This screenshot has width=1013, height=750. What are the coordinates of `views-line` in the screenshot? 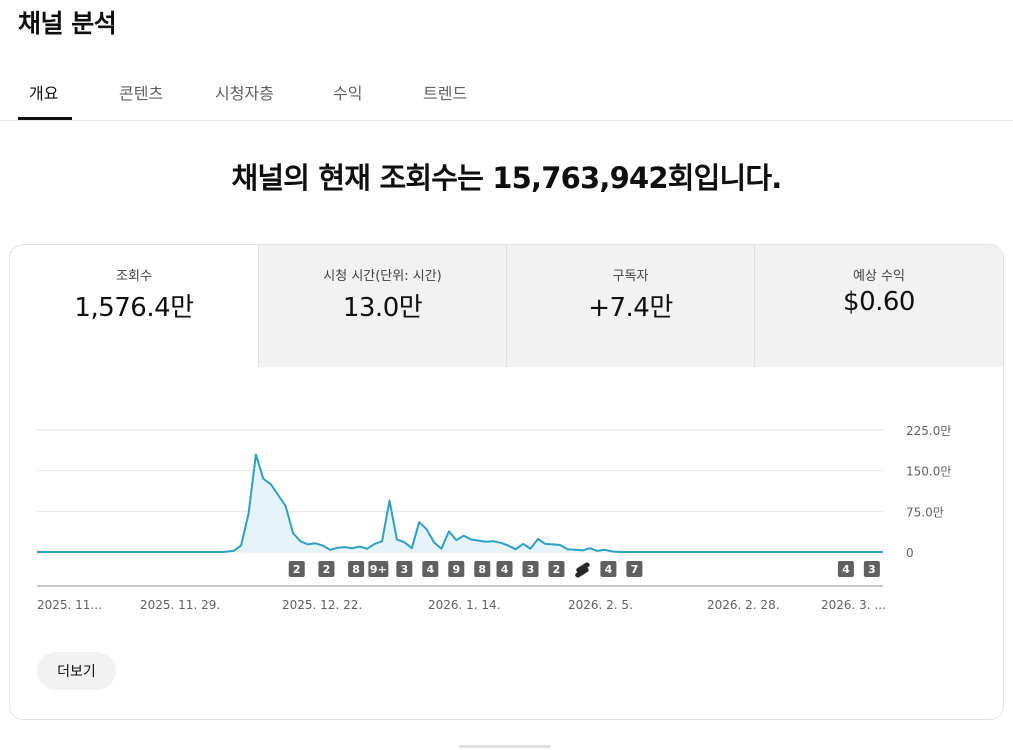 It's located at (460, 503).